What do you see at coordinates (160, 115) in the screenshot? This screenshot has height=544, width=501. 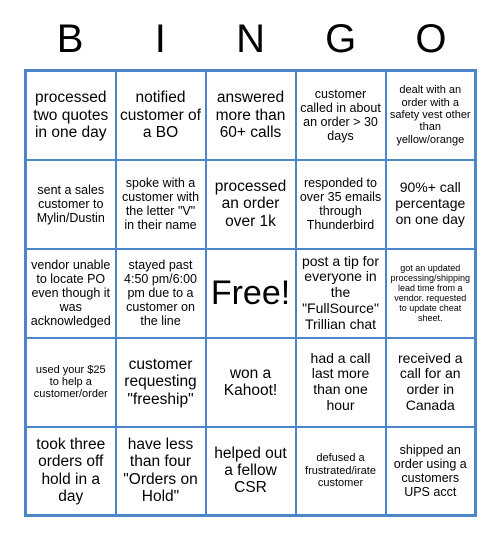 I see `bingo-cell-r1-c2: notified customer of a BO` at bounding box center [160, 115].